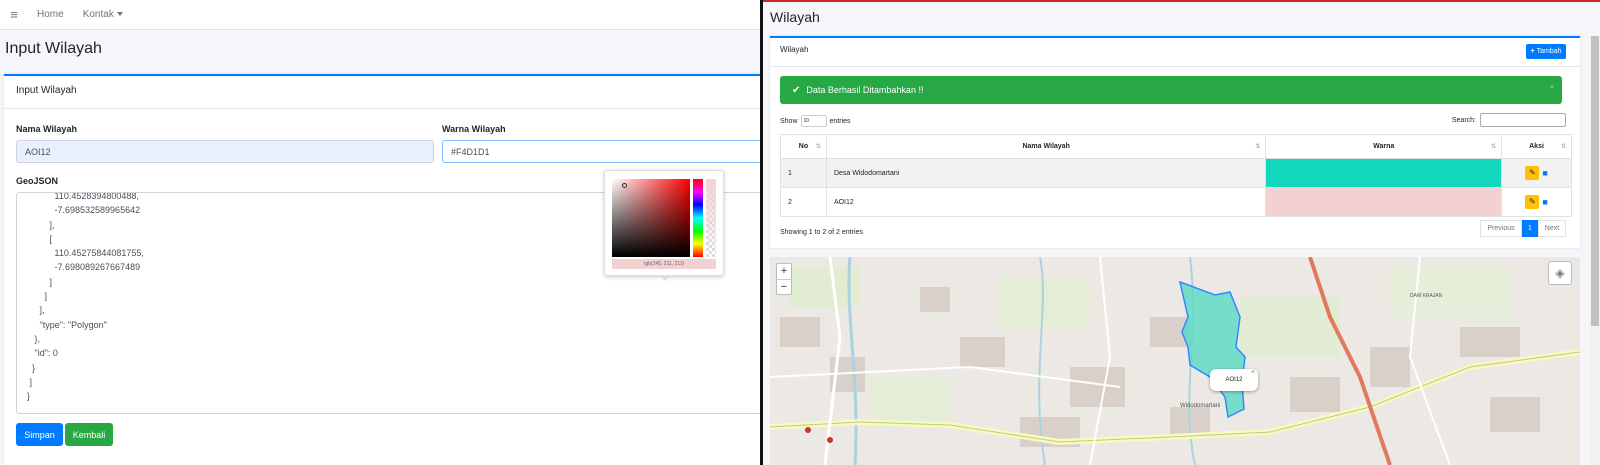 The height and width of the screenshot is (465, 1600). Describe the element at coordinates (794, 49) in the screenshot. I see `card-title: Wilayah` at that location.